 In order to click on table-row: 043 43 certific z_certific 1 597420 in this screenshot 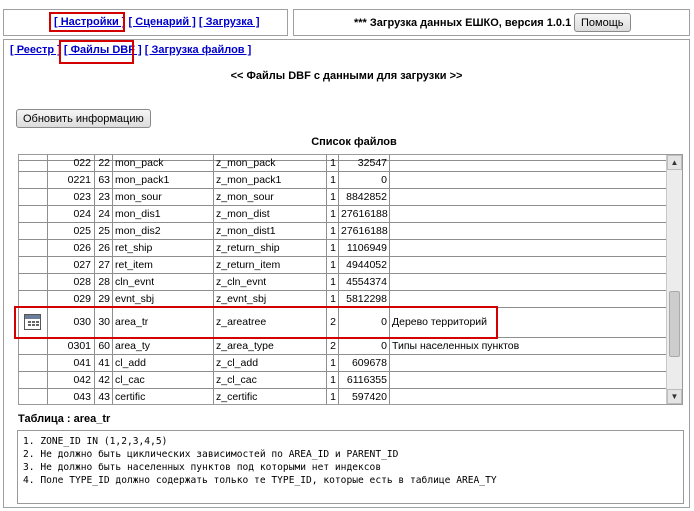, I will do `click(343, 396)`.